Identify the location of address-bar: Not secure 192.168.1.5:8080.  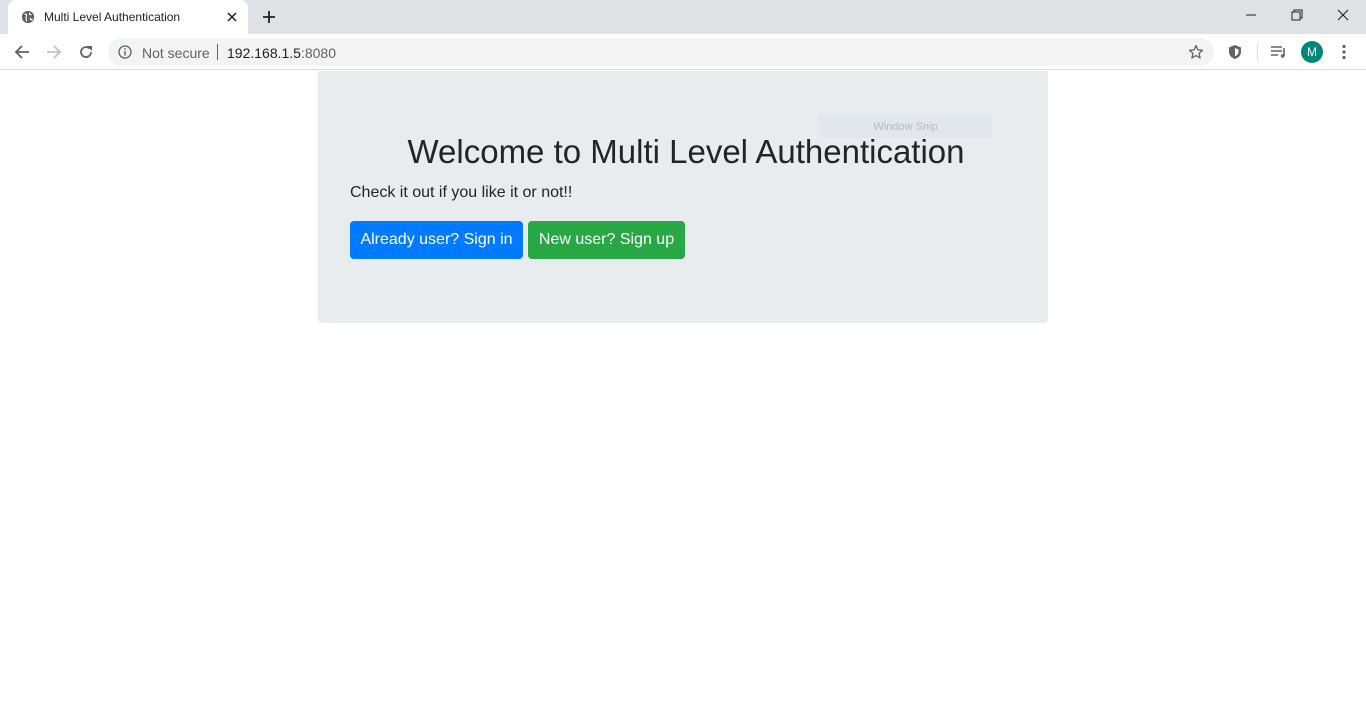
(661, 52).